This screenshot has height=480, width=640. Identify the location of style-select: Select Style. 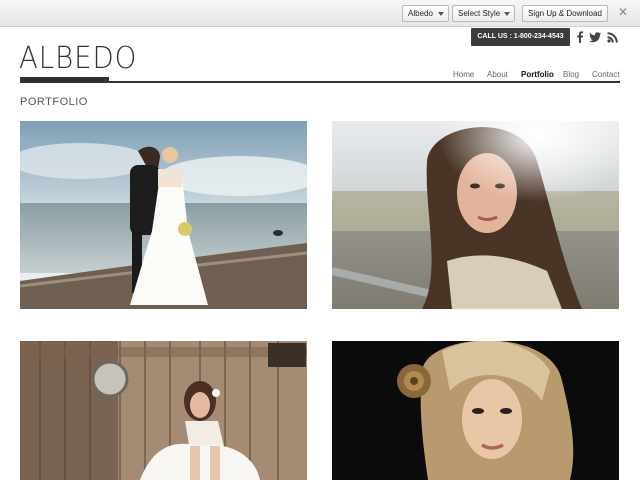
(483, 13).